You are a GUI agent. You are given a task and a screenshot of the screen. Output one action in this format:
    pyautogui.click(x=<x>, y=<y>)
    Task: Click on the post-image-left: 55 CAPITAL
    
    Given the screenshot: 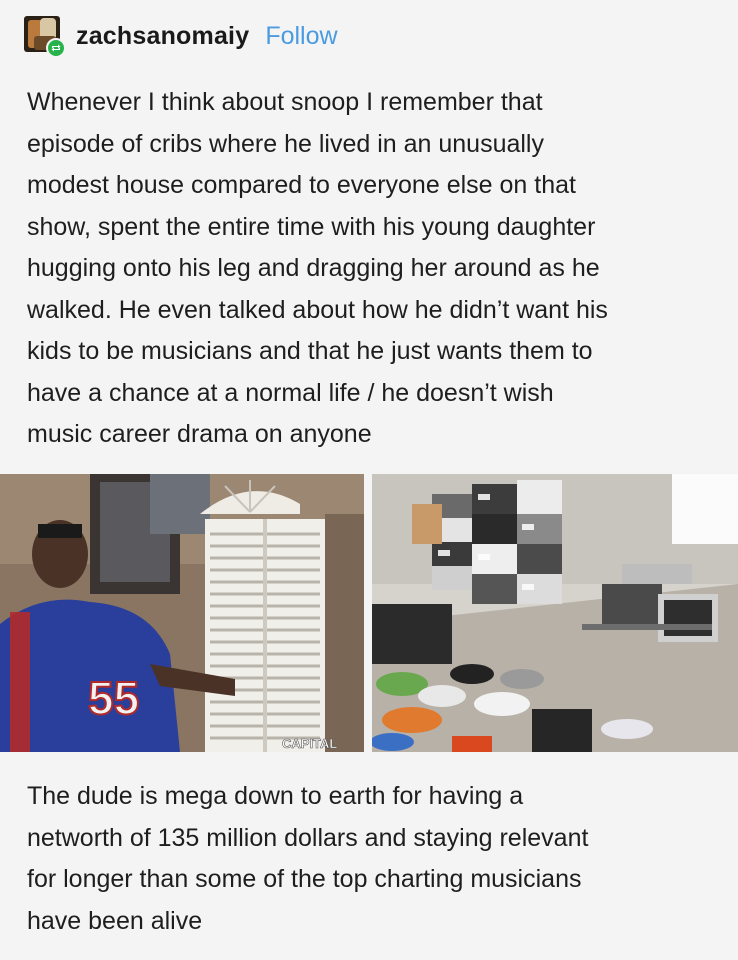 What is the action you would take?
    pyautogui.click(x=182, y=613)
    